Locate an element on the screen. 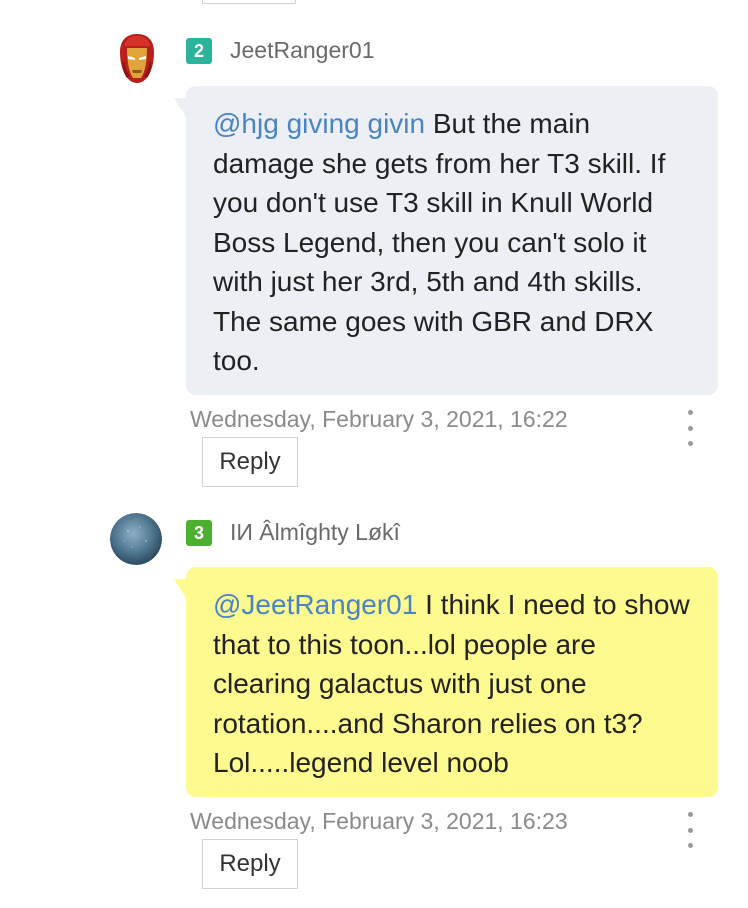 The width and height of the screenshot is (748, 908). blue-sphere-avatar-icon is located at coordinates (136, 539).